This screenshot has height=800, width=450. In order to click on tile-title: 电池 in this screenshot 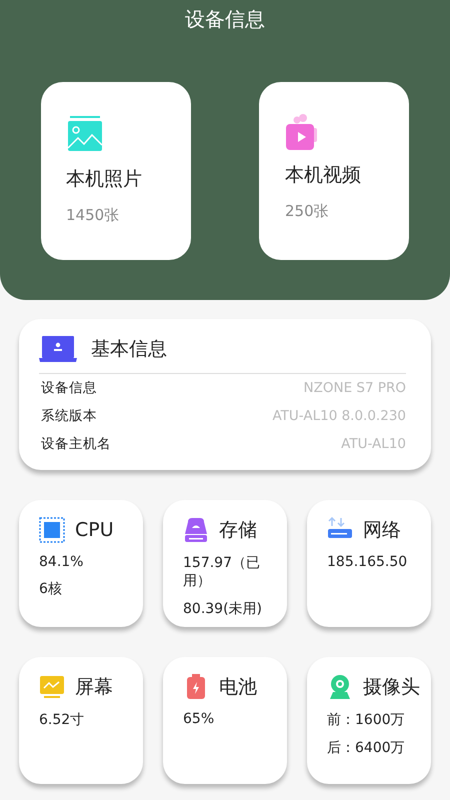, I will do `click(238, 687)`.